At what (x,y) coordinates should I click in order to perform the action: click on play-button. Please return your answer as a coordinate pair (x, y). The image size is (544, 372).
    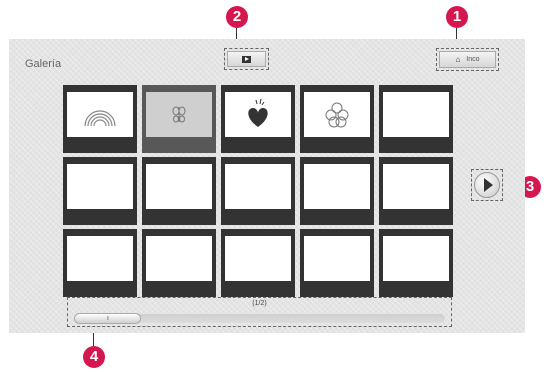
    Looking at the image, I should click on (246, 59).